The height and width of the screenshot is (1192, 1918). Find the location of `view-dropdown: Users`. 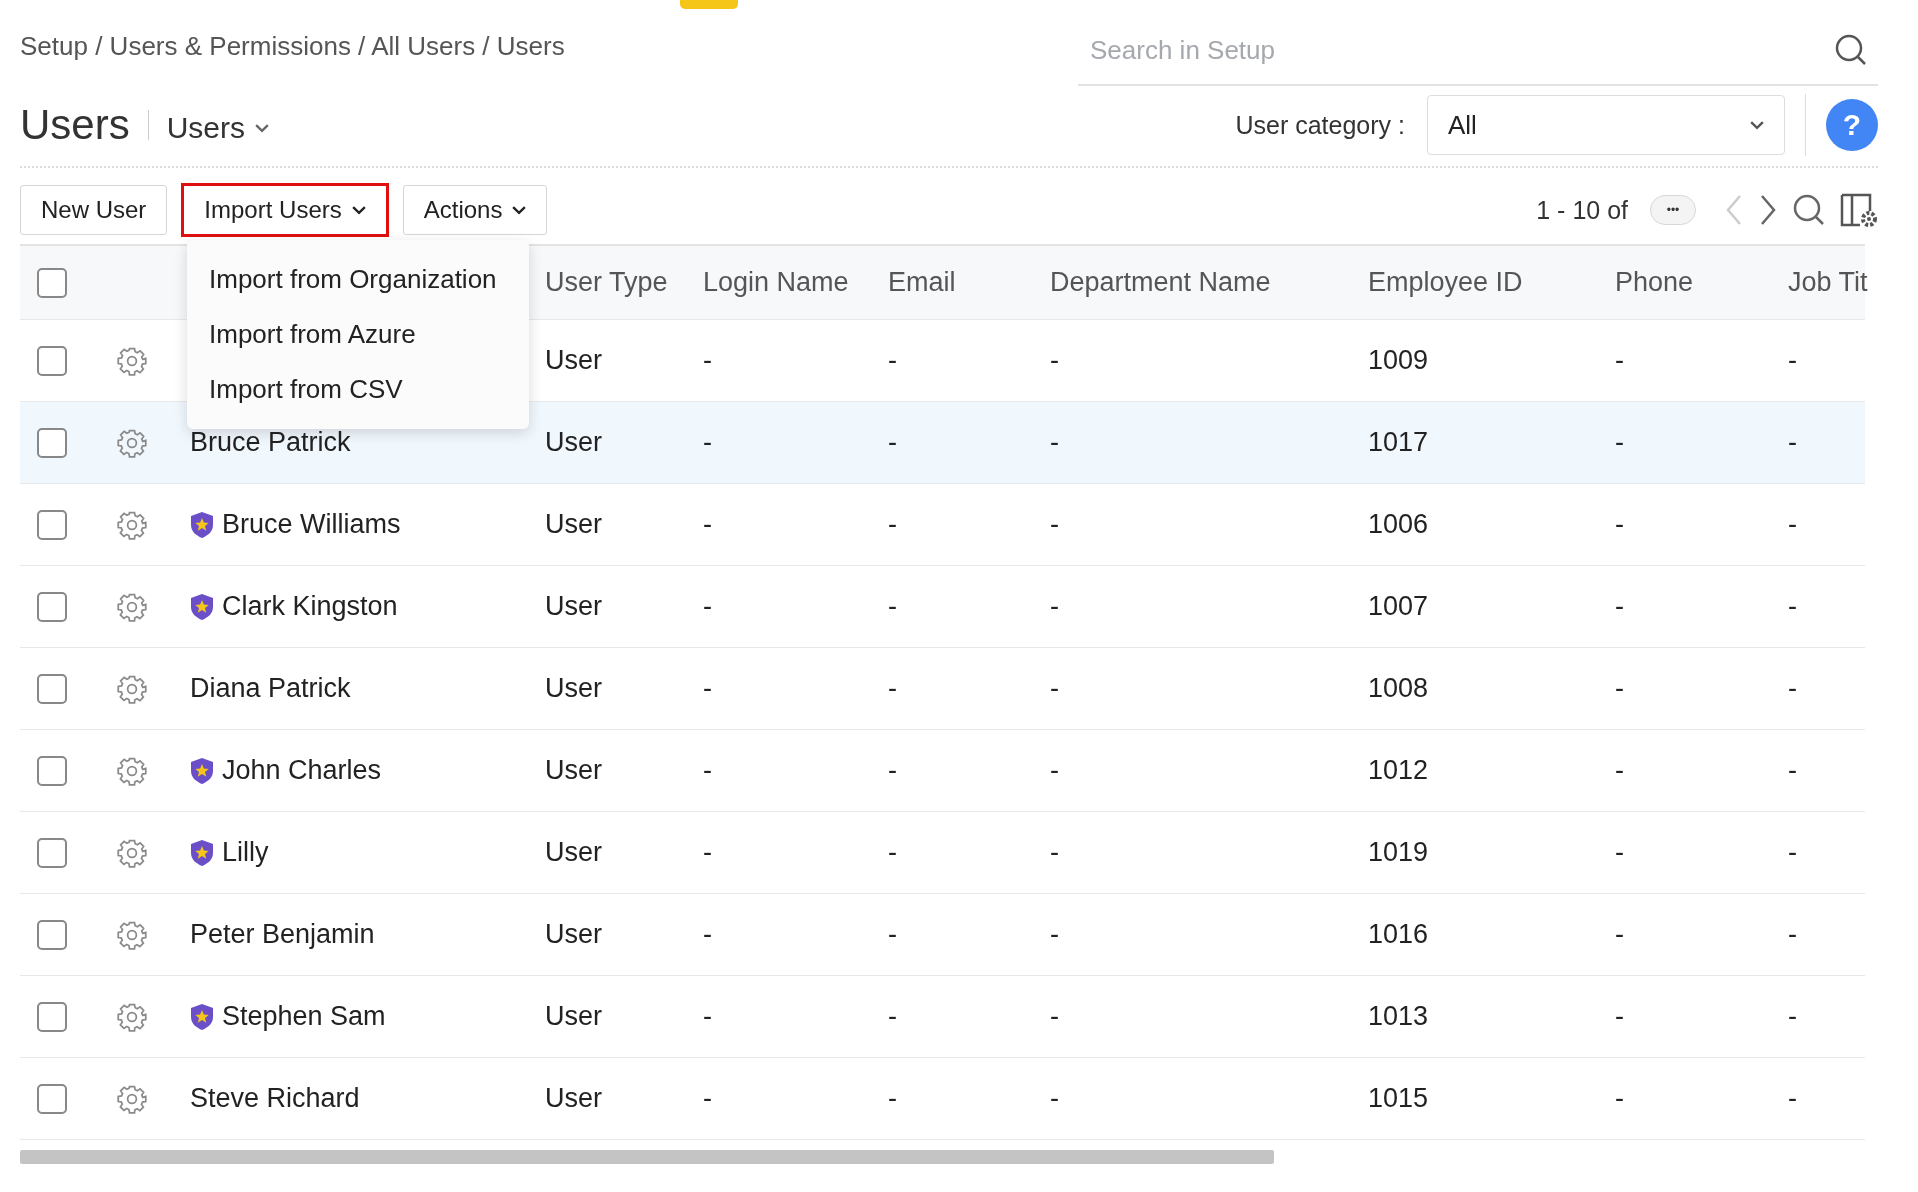

view-dropdown: Users is located at coordinates (218, 128).